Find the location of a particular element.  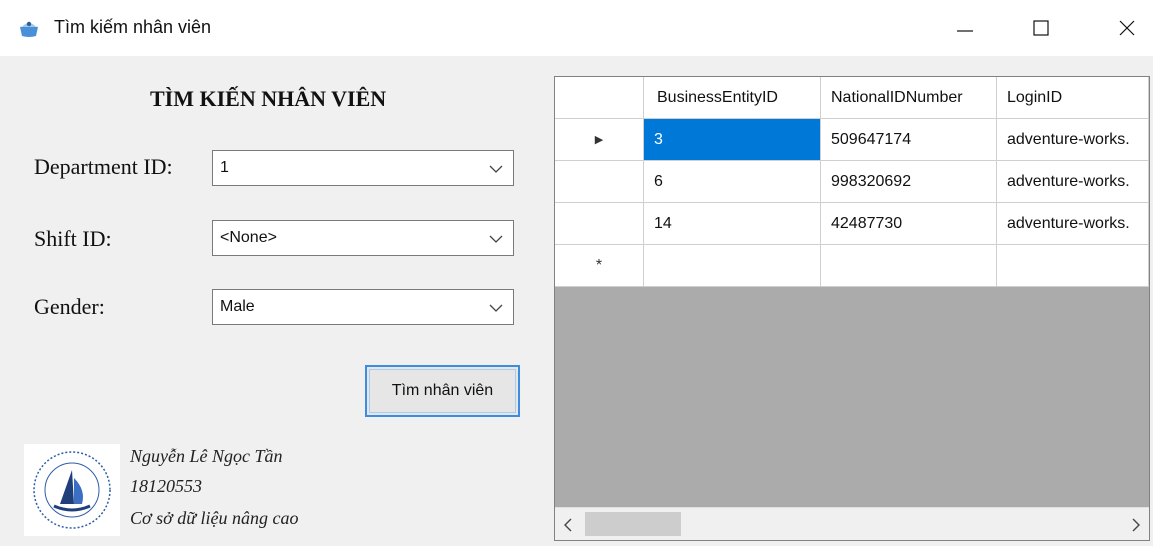

shift-value: <None> is located at coordinates (248, 237).